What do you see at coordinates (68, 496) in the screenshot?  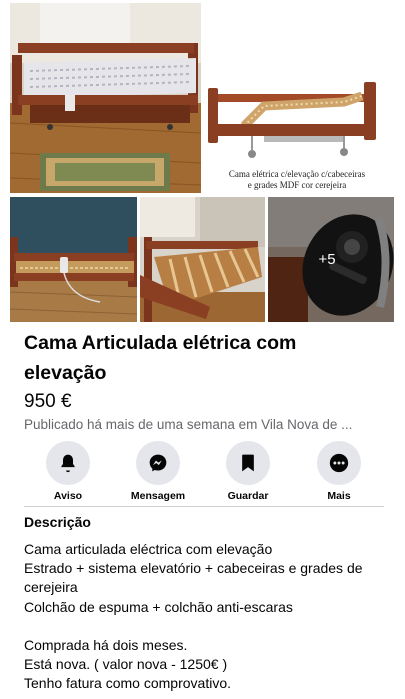 I see `alert-label: Aviso` at bounding box center [68, 496].